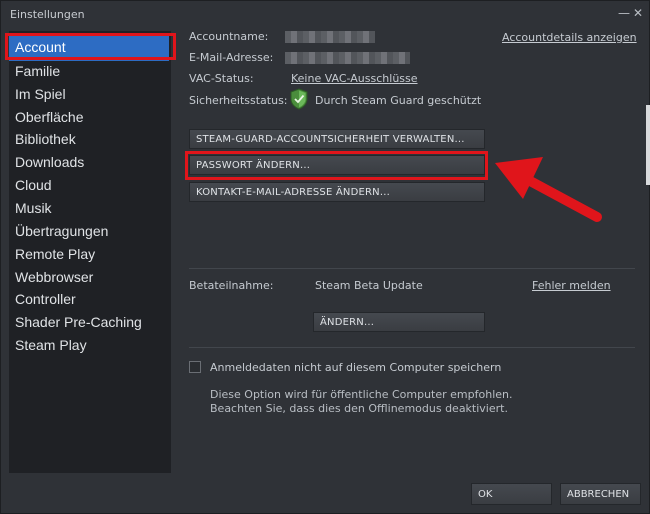 Image resolution: width=650 pixels, height=514 pixels. Describe the element at coordinates (45, 139) in the screenshot. I see `sidebar-item-bibliothek: Bibliothek` at that location.